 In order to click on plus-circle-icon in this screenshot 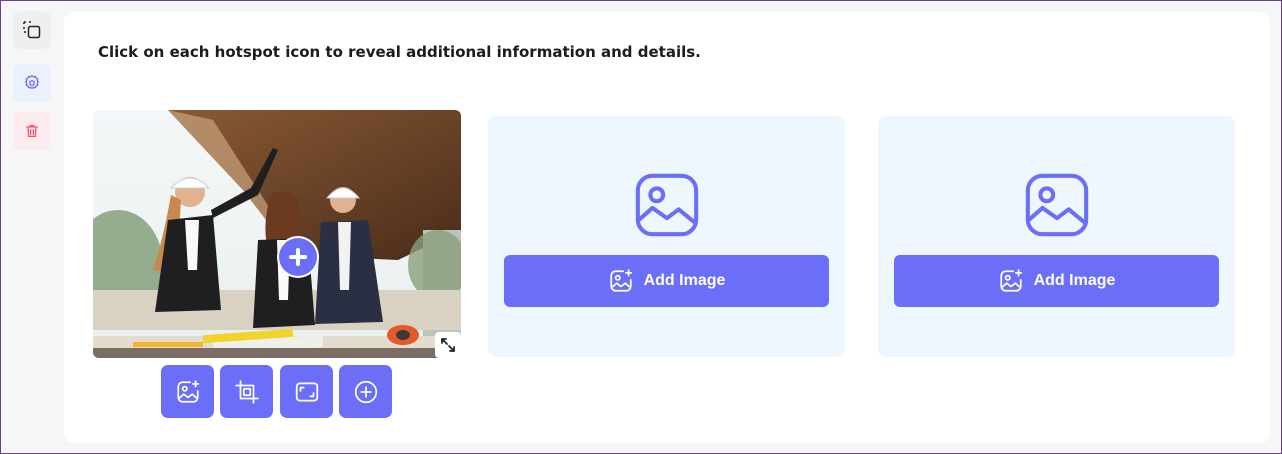, I will do `click(365, 391)`.